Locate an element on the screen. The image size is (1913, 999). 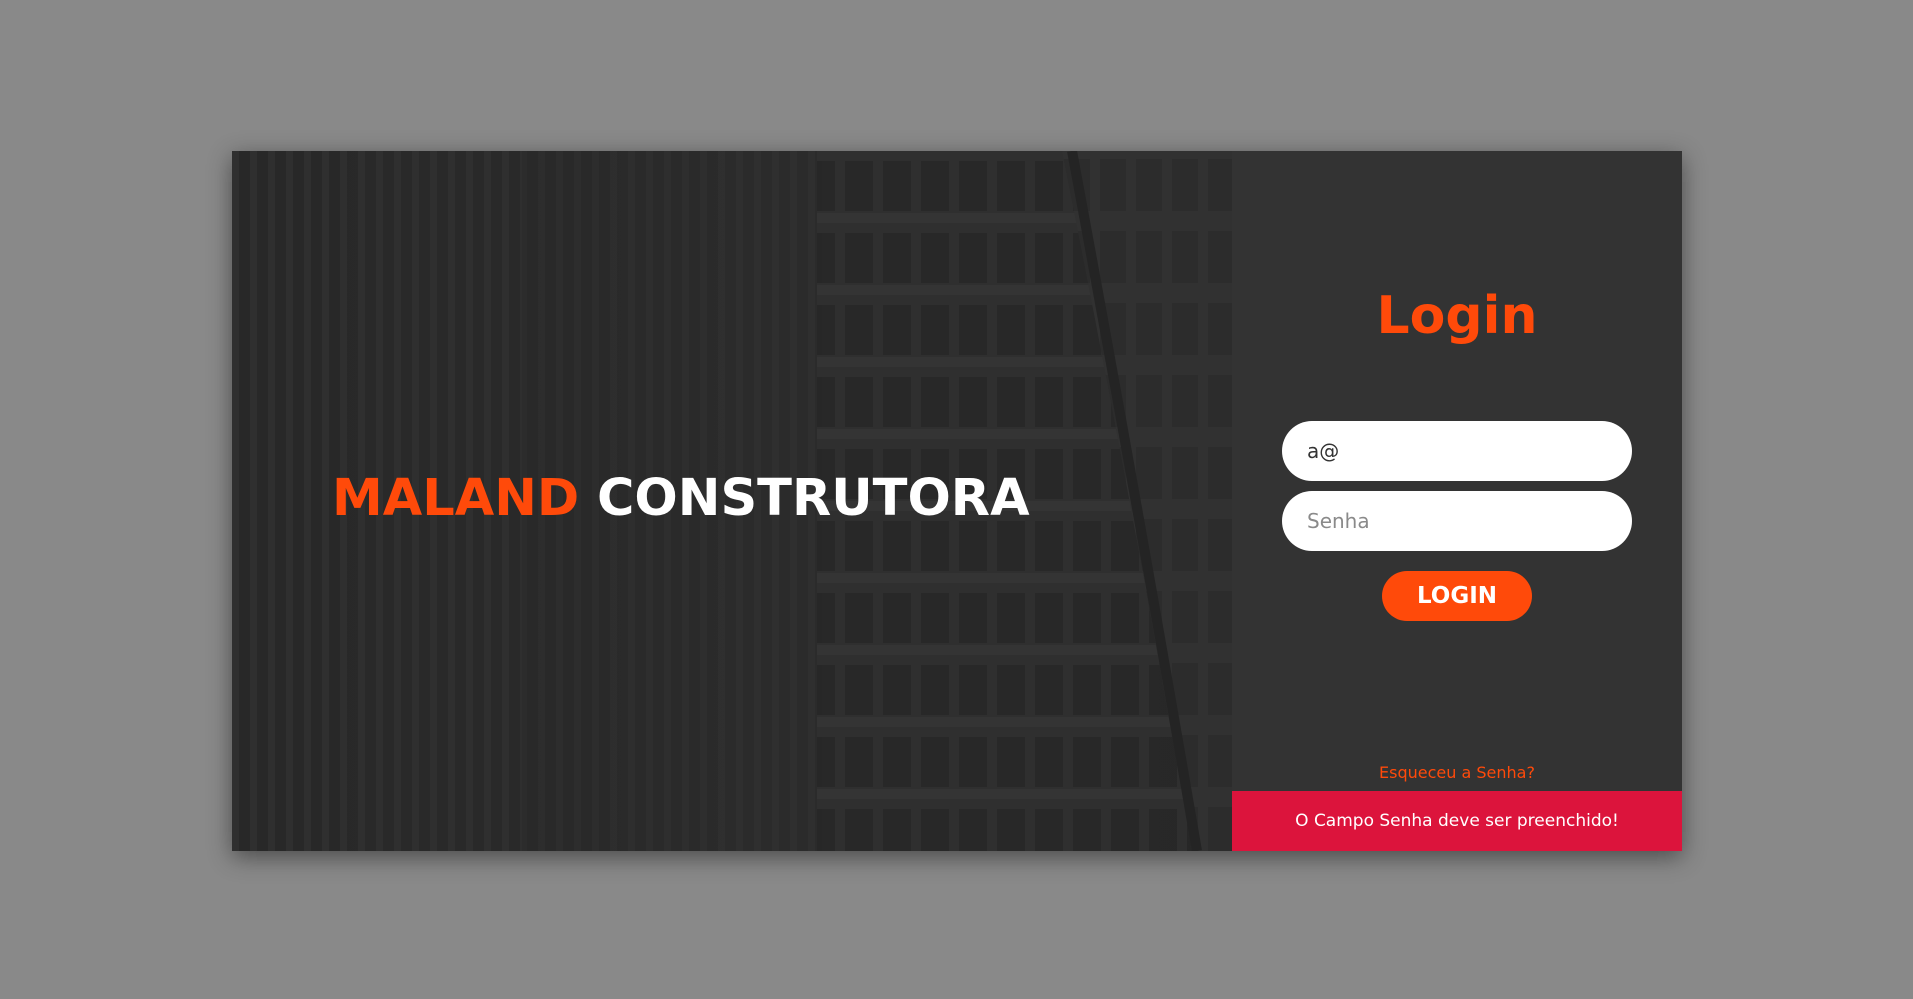
email-field is located at coordinates (1457, 451).